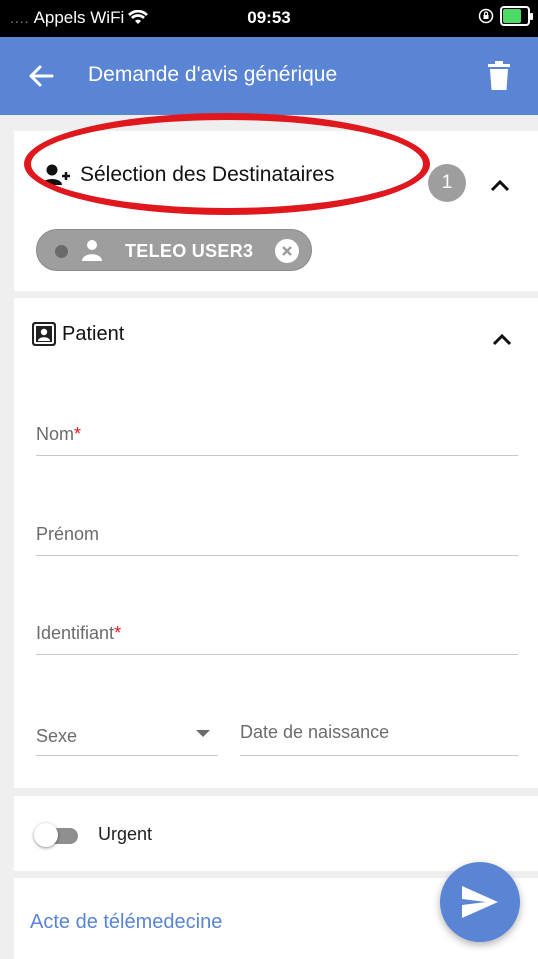 The height and width of the screenshot is (959, 538). What do you see at coordinates (59, 434) in the screenshot?
I see `nom-label: Nom*` at bounding box center [59, 434].